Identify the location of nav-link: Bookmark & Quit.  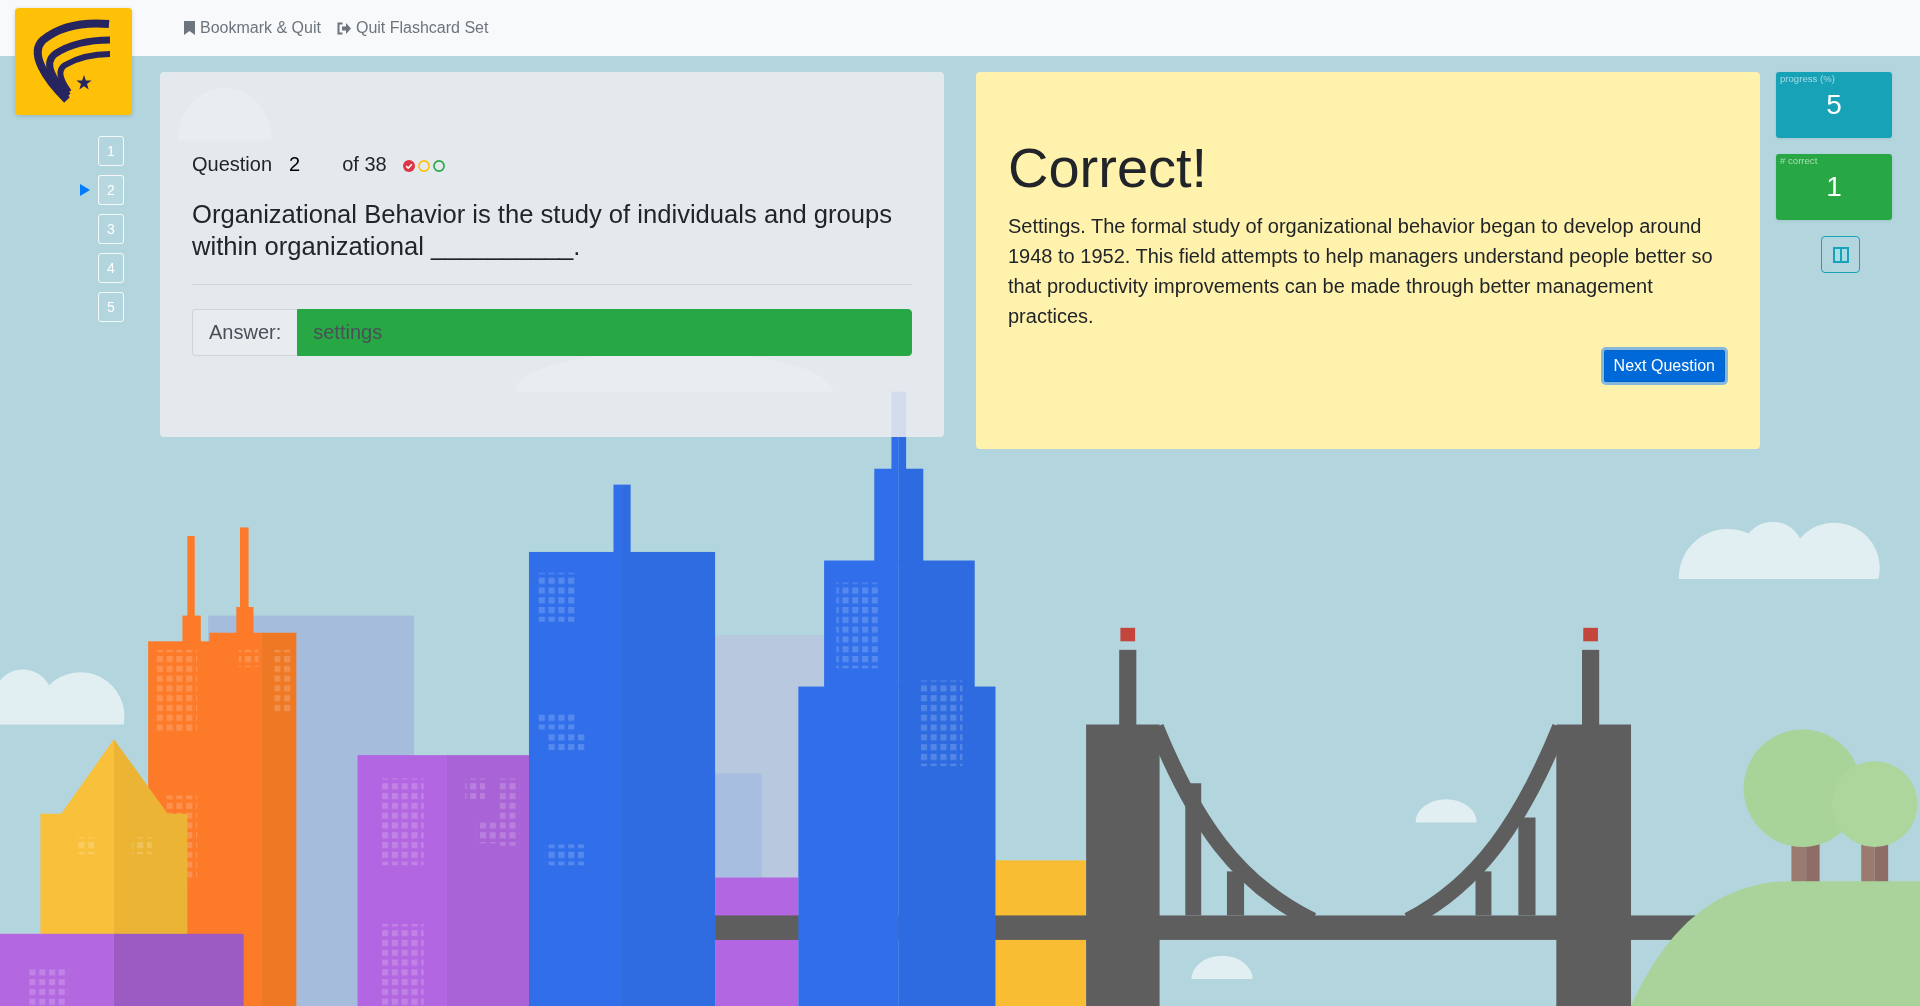
(252, 28).